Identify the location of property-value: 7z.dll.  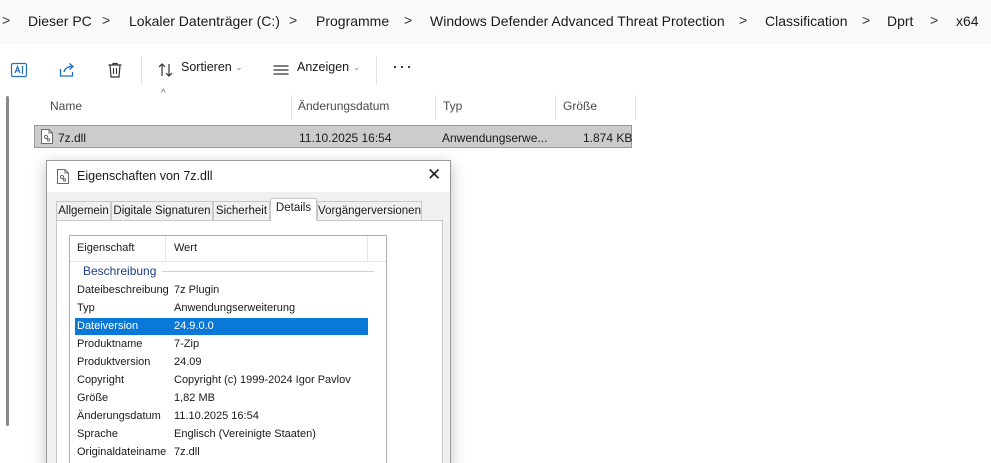
(187, 452).